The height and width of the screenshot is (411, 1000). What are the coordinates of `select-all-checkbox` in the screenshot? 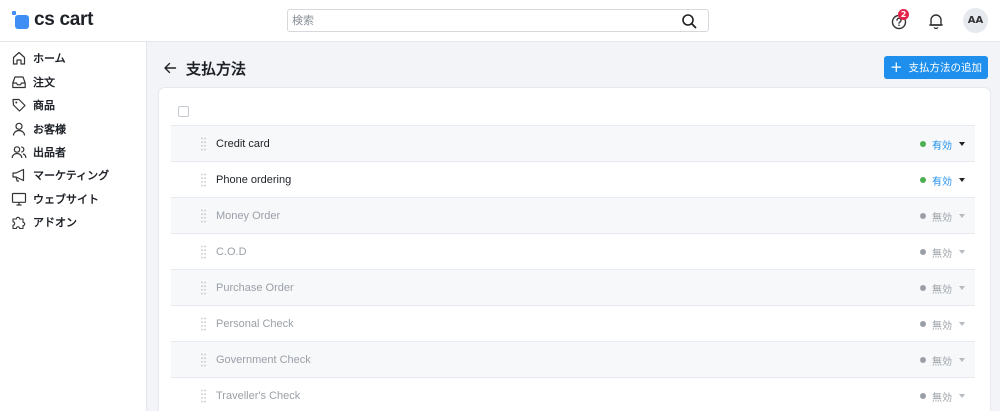 It's located at (183, 111).